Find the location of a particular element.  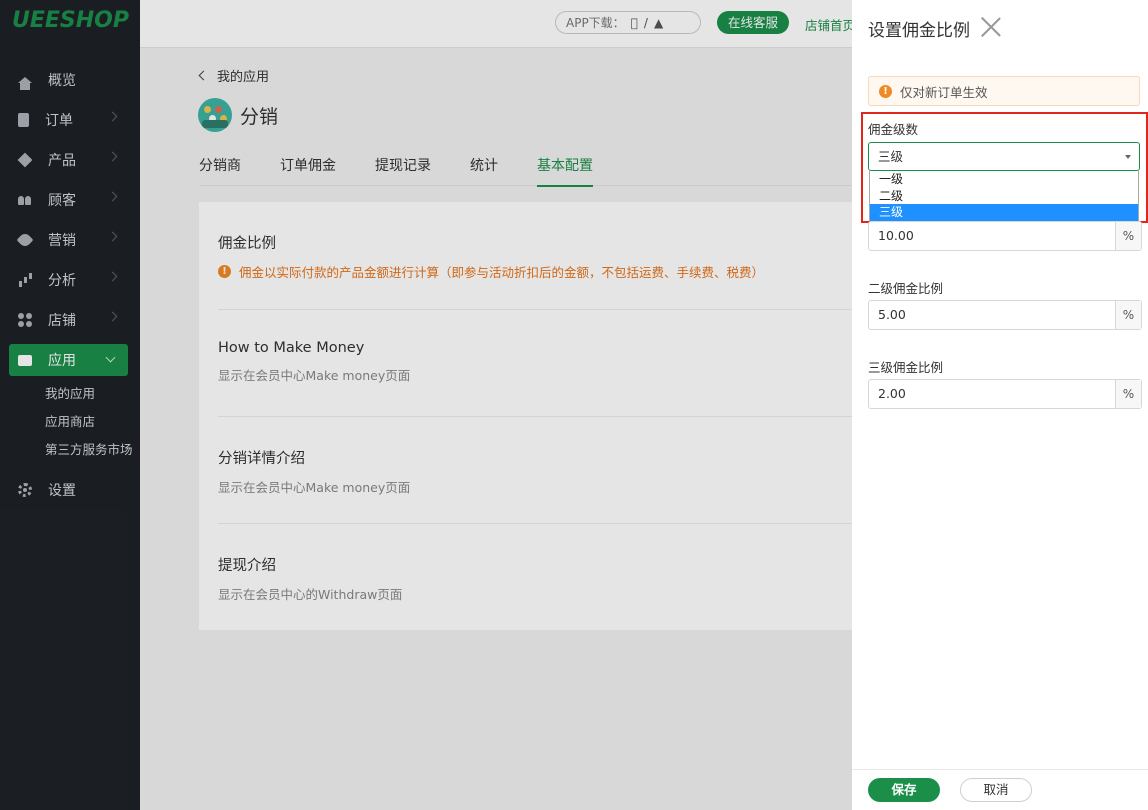

level2-ratio-value: 5.00 is located at coordinates (892, 314).